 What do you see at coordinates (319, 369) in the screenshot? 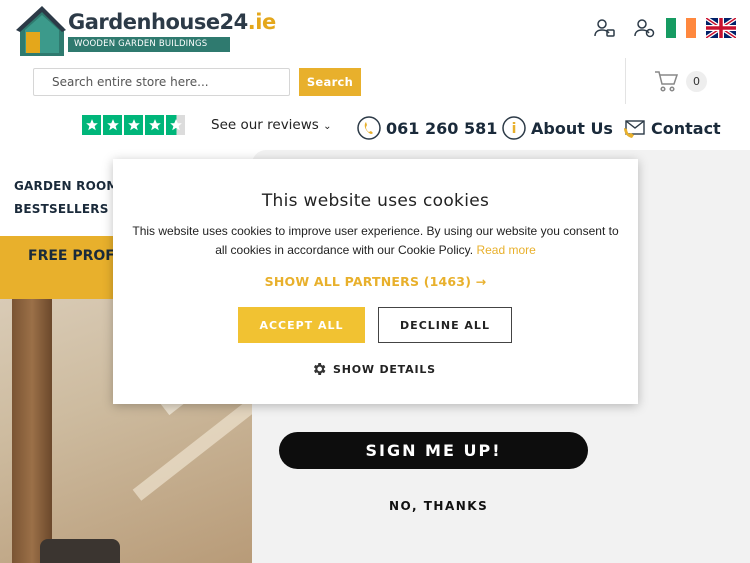
I see `gear-icon` at bounding box center [319, 369].